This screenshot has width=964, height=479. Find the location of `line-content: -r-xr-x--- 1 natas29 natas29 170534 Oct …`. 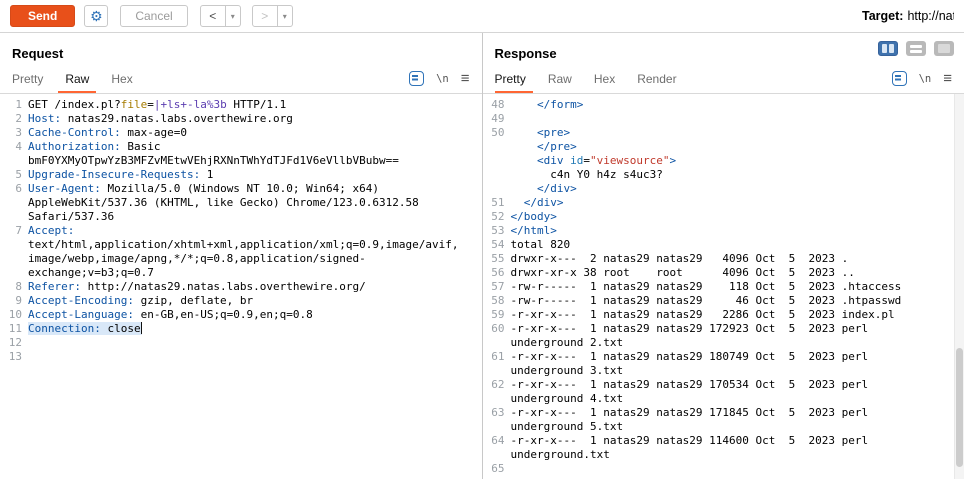

line-content: -r-xr-x--- 1 natas29 natas29 170534 Oct … is located at coordinates (692, 391).